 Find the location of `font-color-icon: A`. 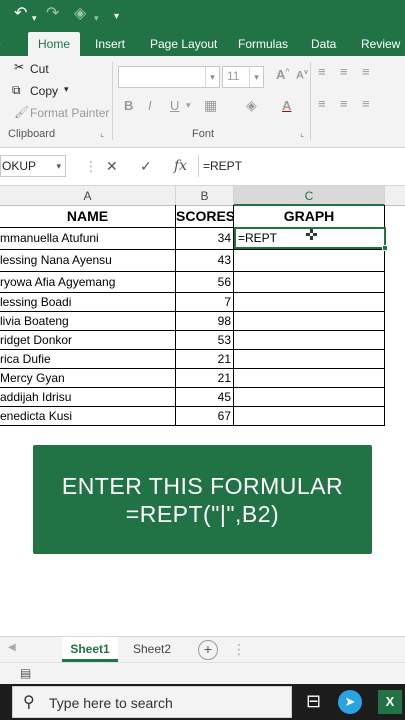

font-color-icon: A is located at coordinates (286, 105).